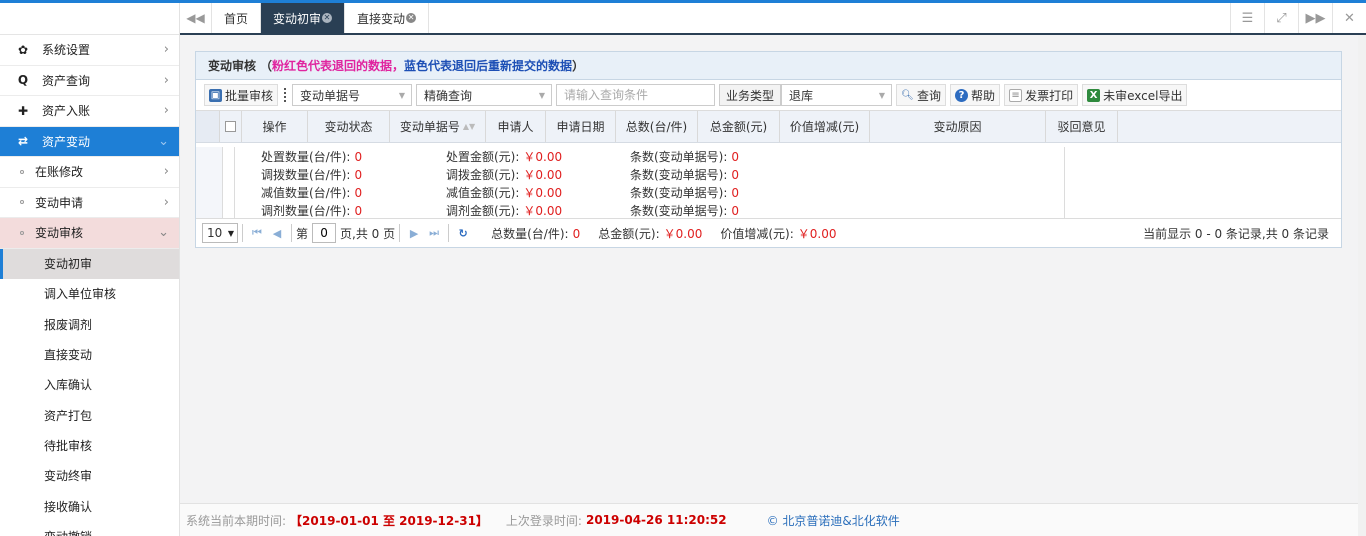 The width and height of the screenshot is (1366, 536). I want to click on tab-home: 首页, so click(237, 18).